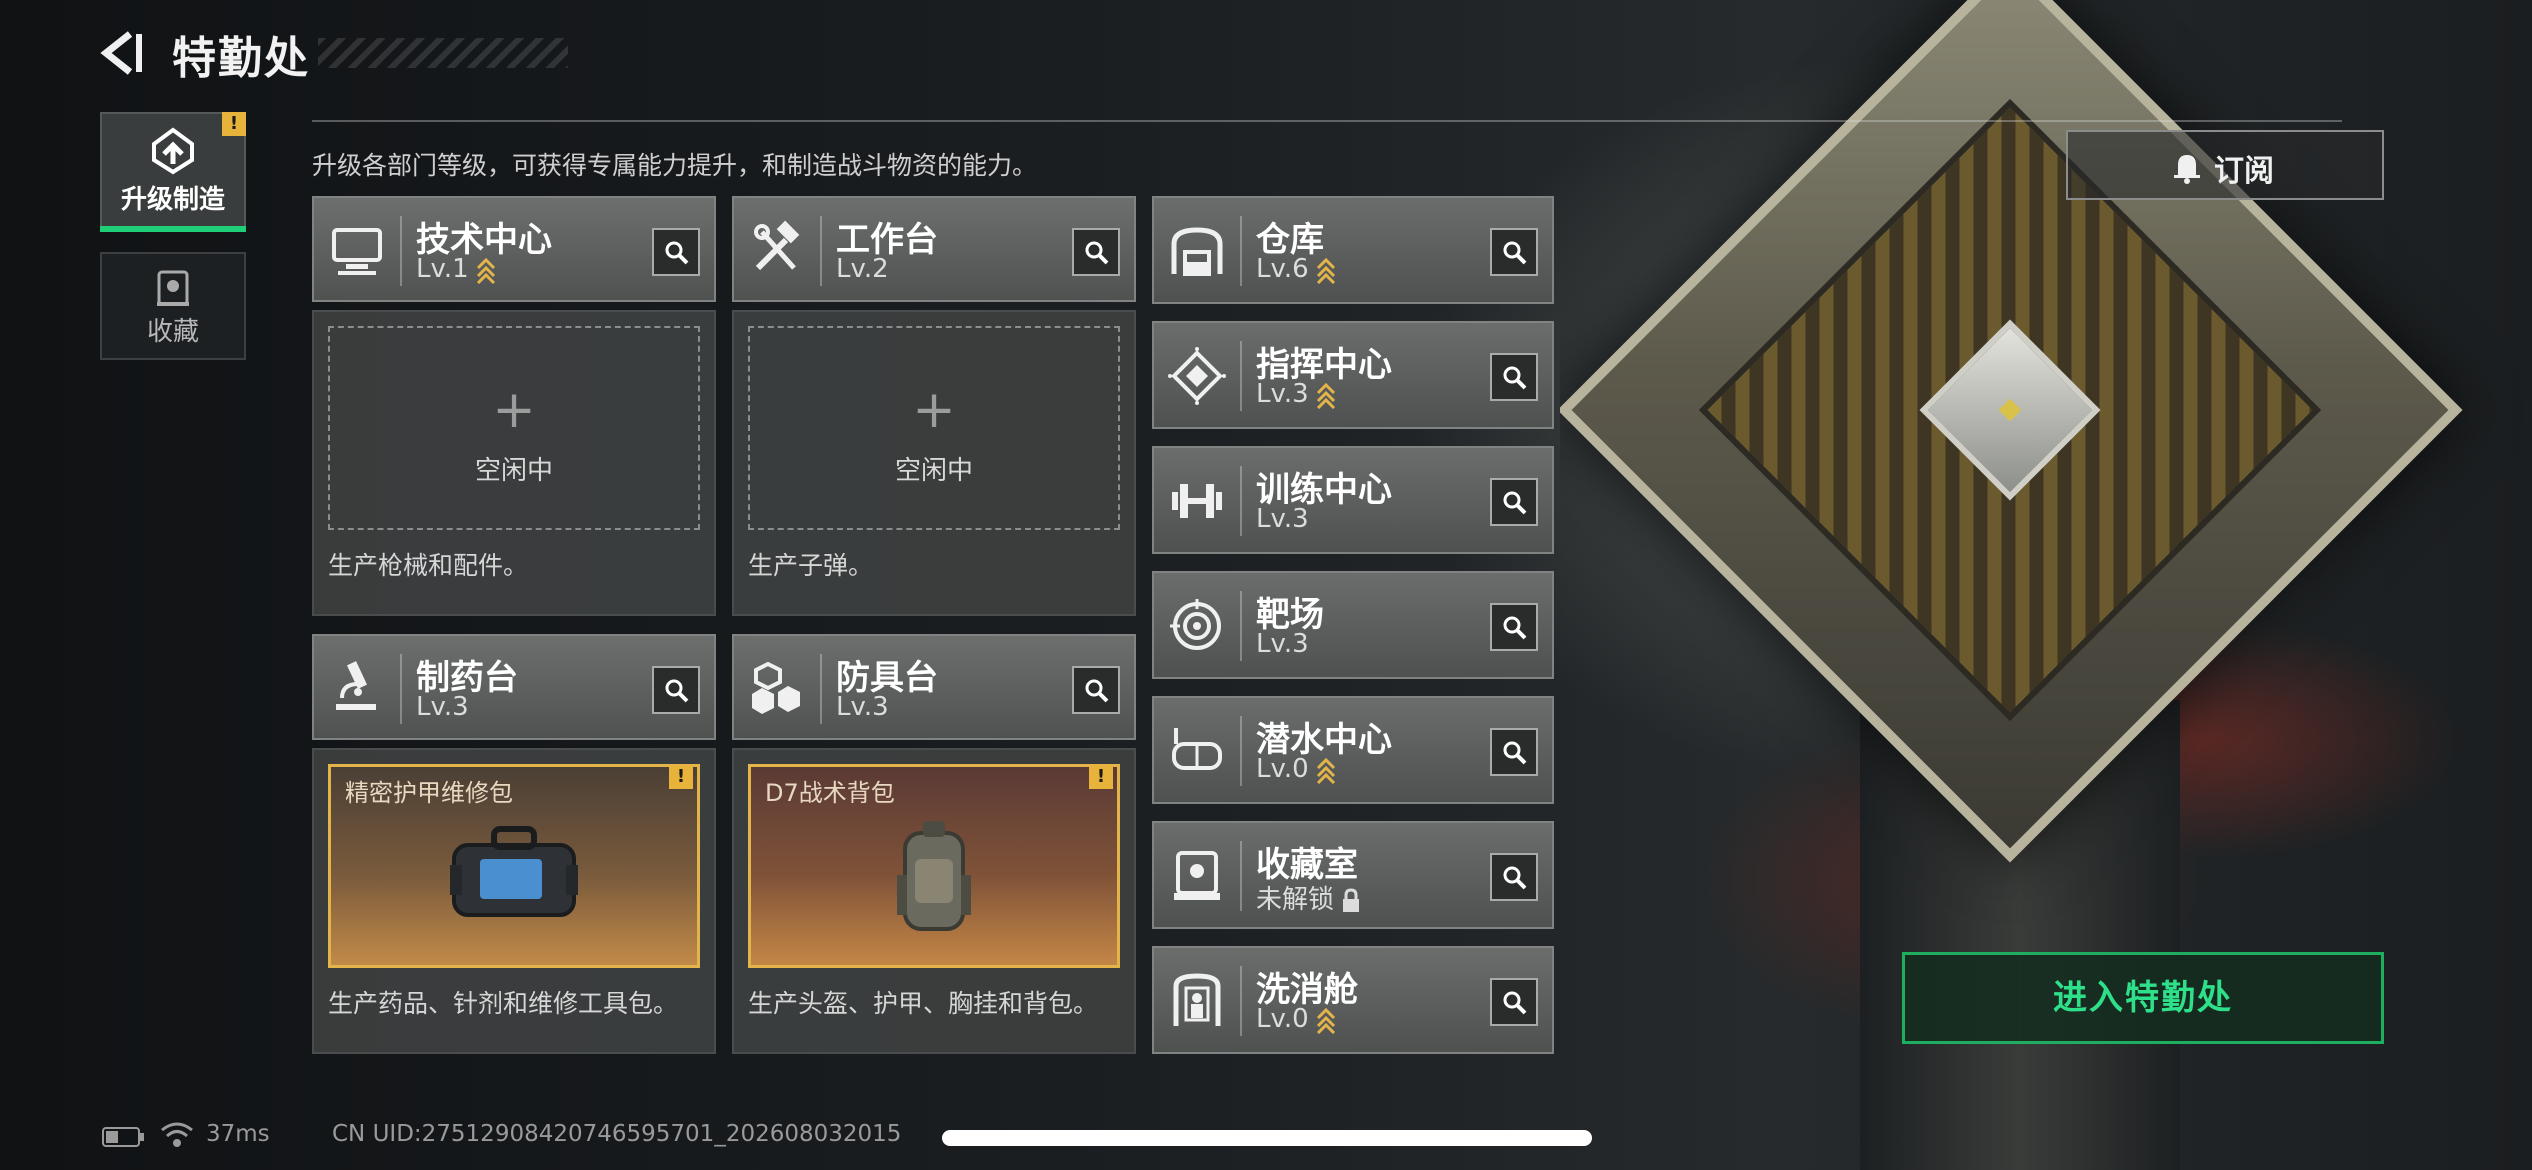  Describe the element at coordinates (1197, 749) in the screenshot. I see `diving-mask-icon` at that location.